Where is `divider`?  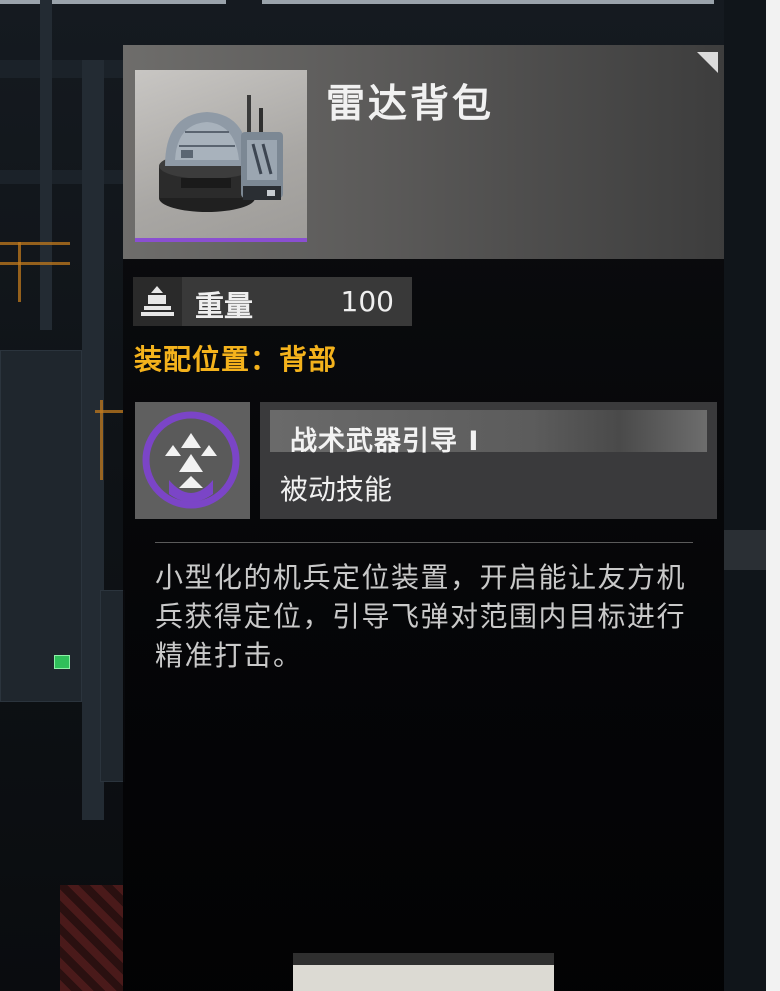 divider is located at coordinates (424, 542).